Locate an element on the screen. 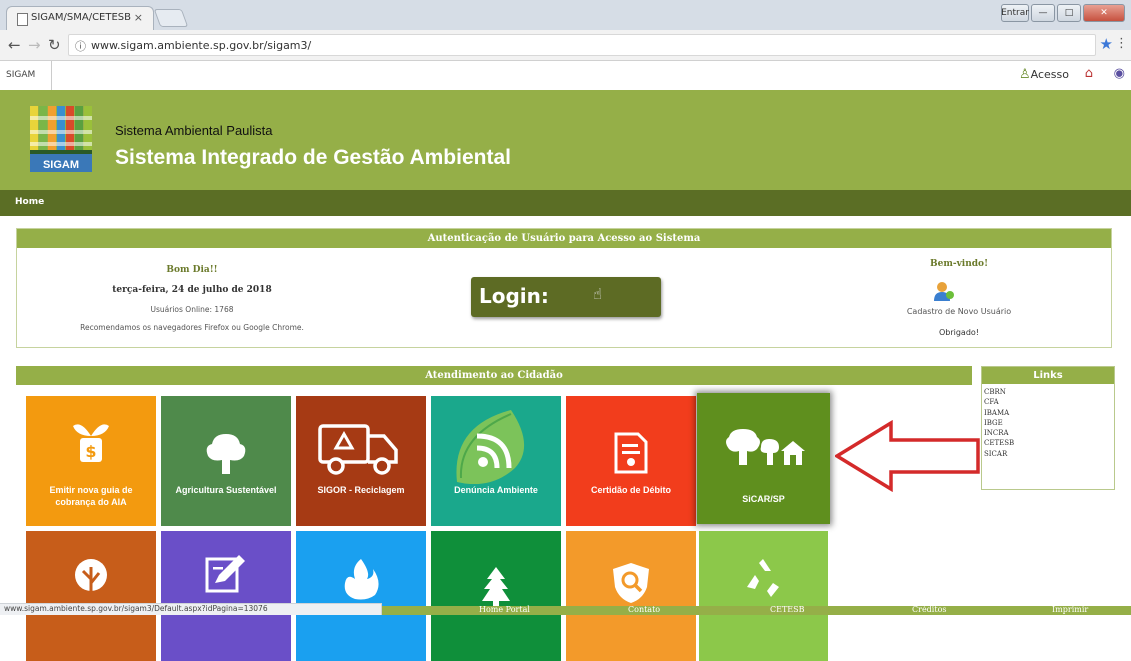 The width and height of the screenshot is (1131, 661). thanks-text: Obrigado! is located at coordinates (959, 332).